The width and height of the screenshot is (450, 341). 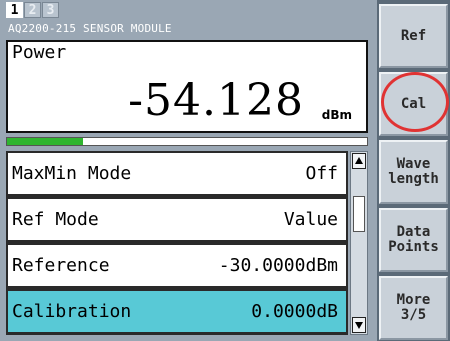 What do you see at coordinates (90, 28) in the screenshot?
I see `module-title: AQ2200-215 SENSOR MODULE` at bounding box center [90, 28].